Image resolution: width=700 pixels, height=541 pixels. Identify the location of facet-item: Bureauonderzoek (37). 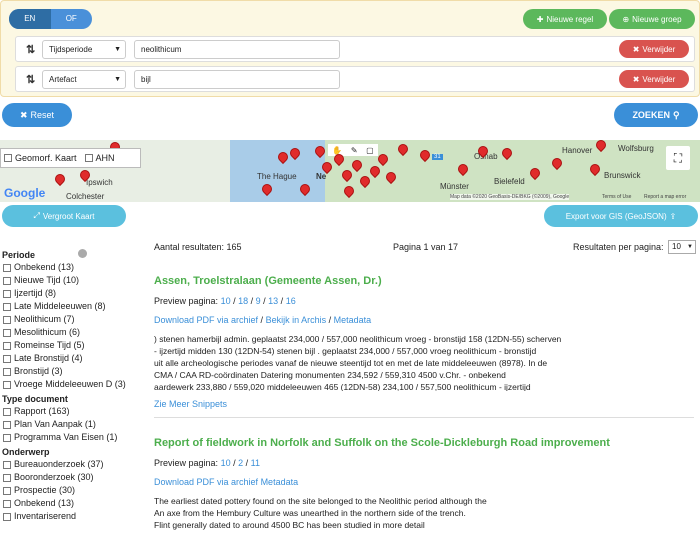
(71, 464).